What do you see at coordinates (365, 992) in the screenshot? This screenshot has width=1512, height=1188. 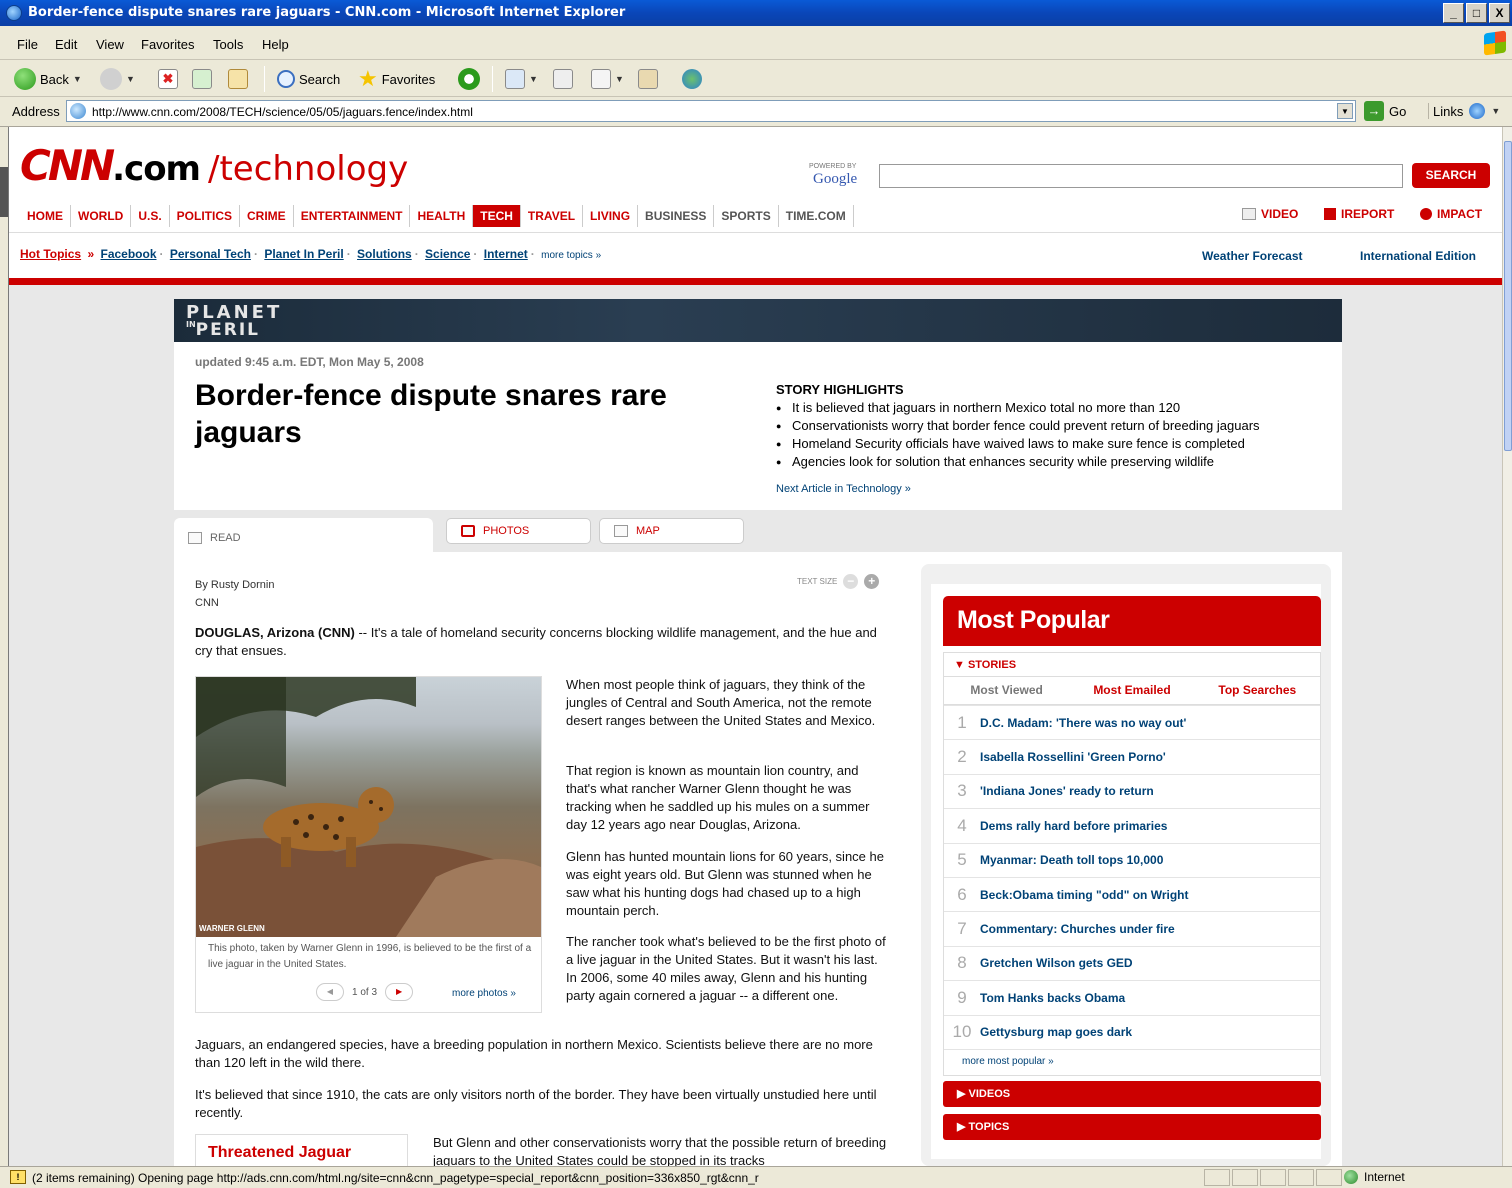 I see `photo-count: 1 of 3` at bounding box center [365, 992].